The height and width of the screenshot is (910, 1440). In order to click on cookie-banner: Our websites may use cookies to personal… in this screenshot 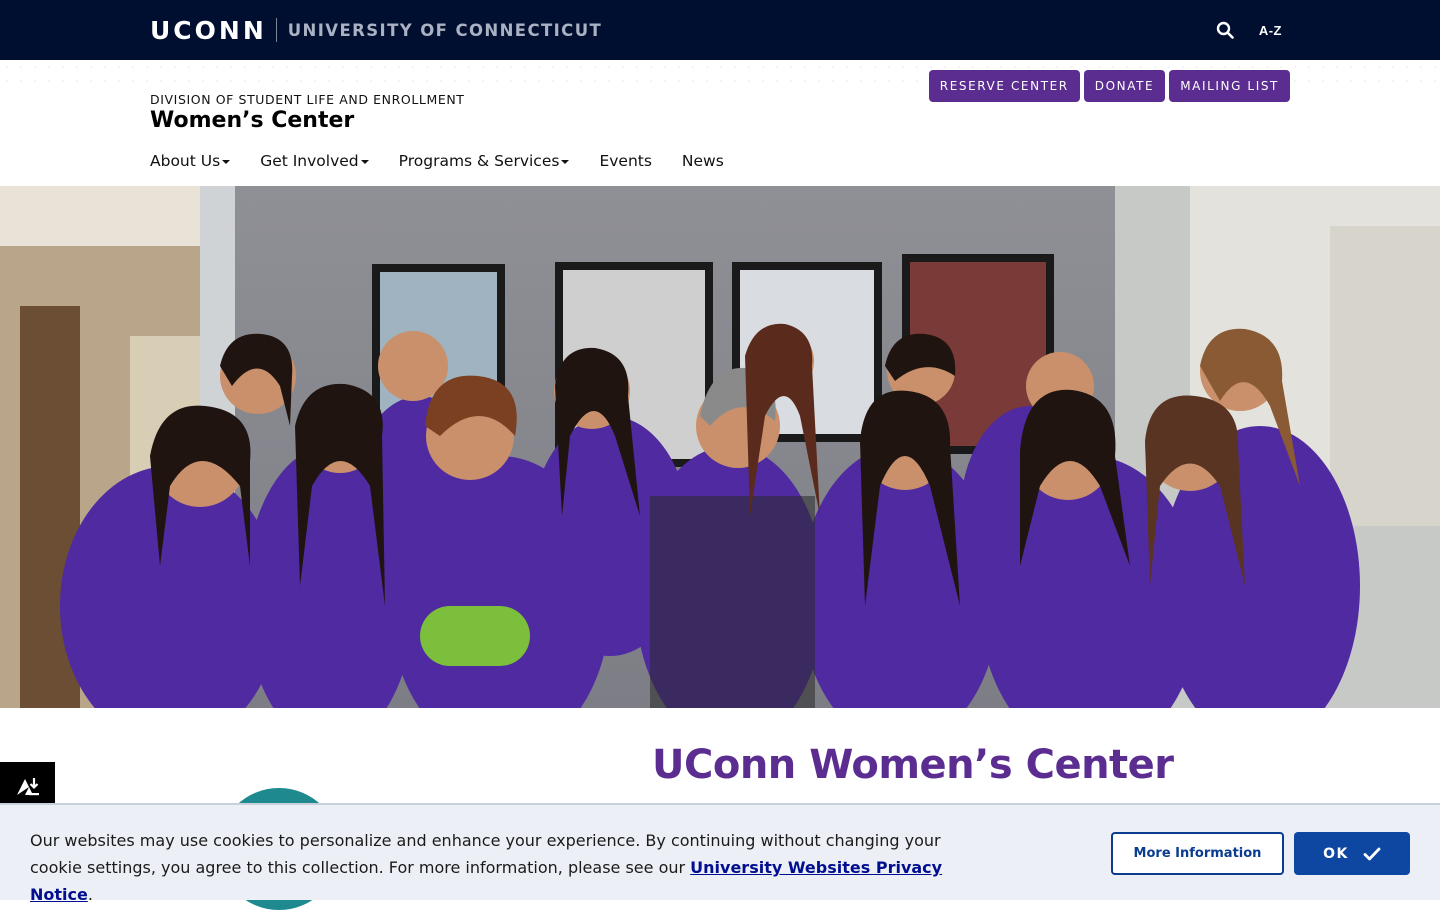, I will do `click(720, 853)`.